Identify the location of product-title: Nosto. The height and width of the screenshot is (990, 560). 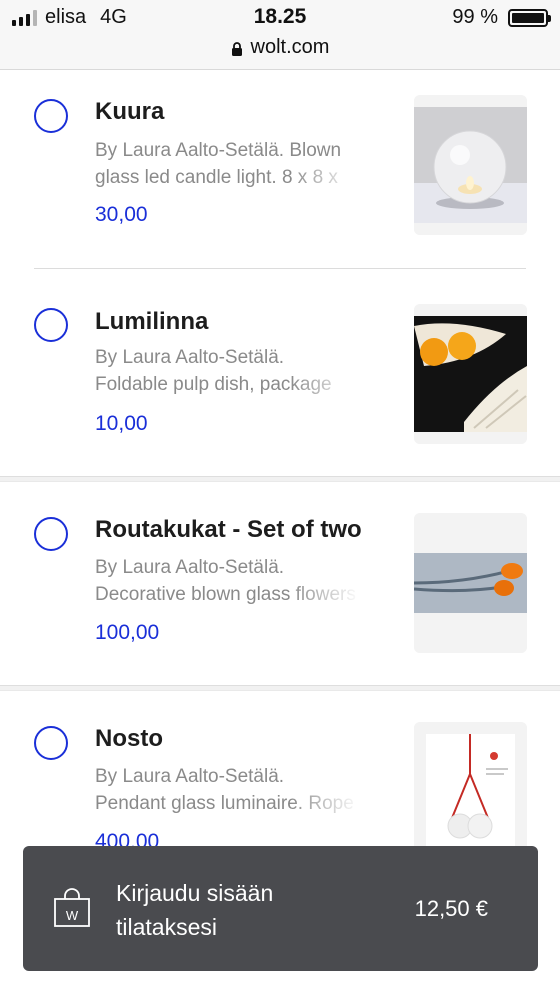
(129, 738).